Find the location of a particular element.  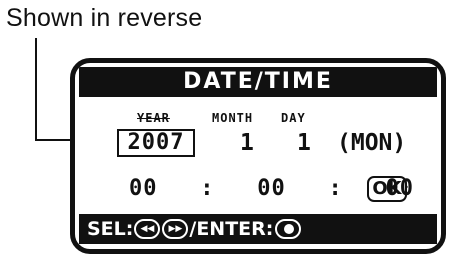

sel-label: SEL: is located at coordinates (110, 229).